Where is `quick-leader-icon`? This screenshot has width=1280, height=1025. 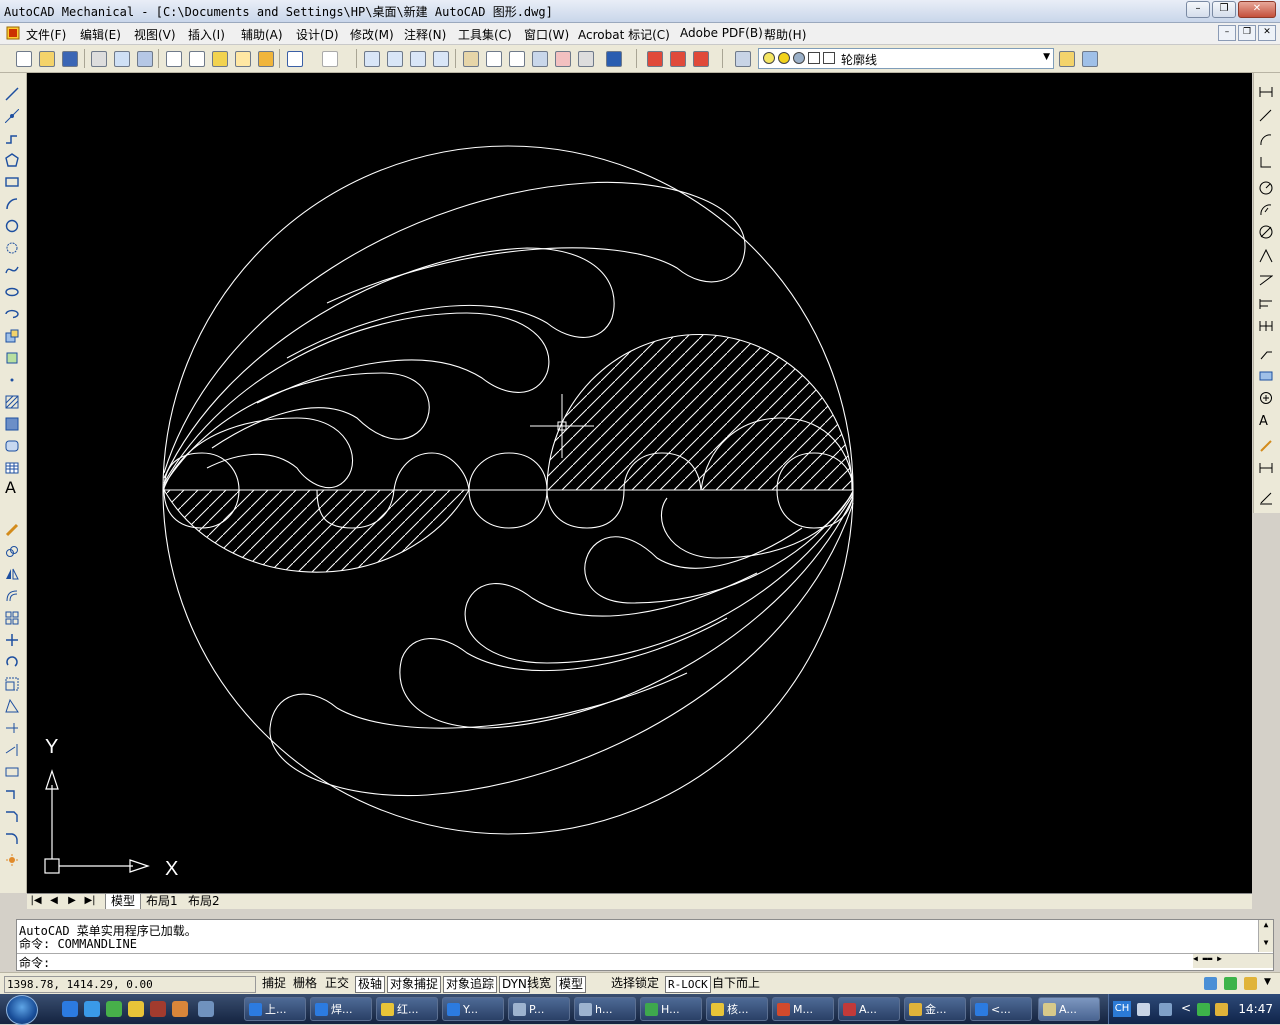
quick-leader-icon is located at coordinates (1266, 354).